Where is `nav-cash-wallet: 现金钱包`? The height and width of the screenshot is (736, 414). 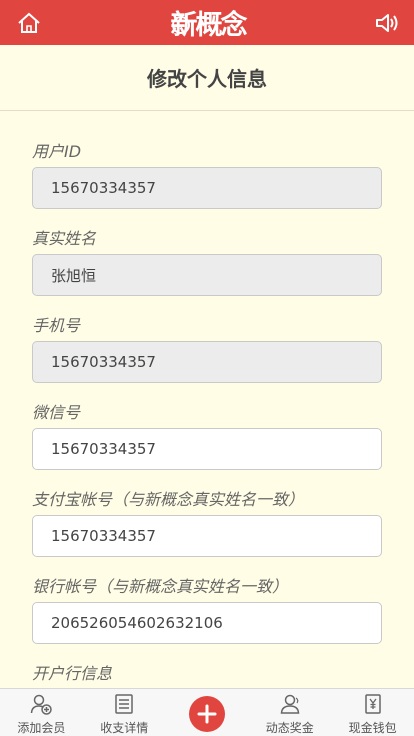 nav-cash-wallet: 现金钱包 is located at coordinates (372, 712).